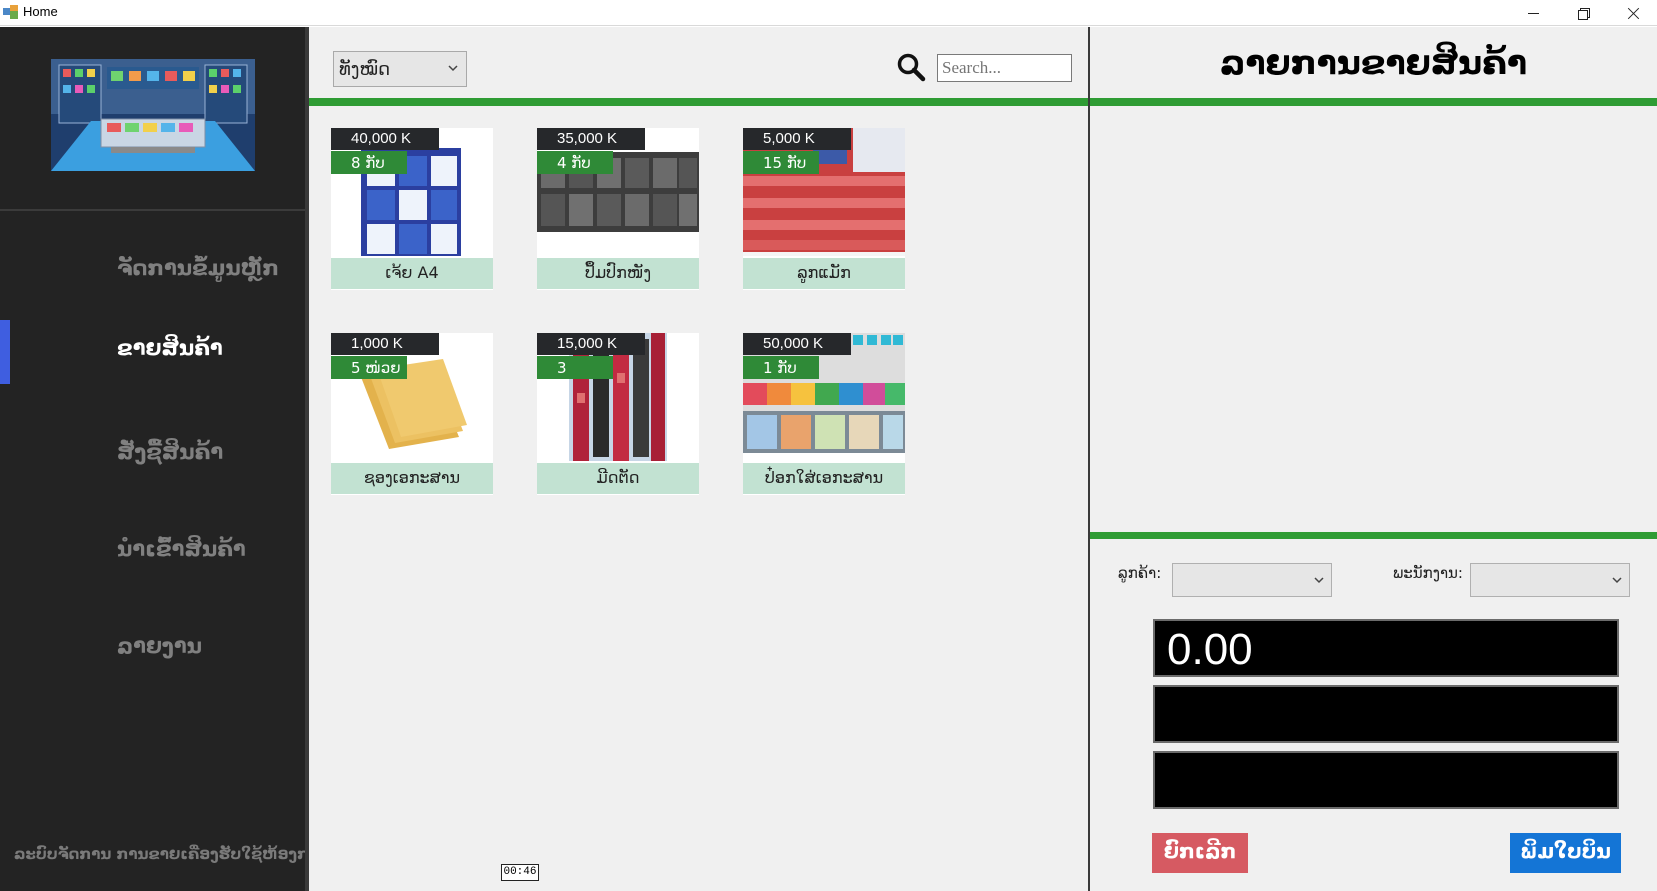  I want to click on product-card: 5,000 K 15 ກັບ ລູກແມັກ, so click(824, 209).